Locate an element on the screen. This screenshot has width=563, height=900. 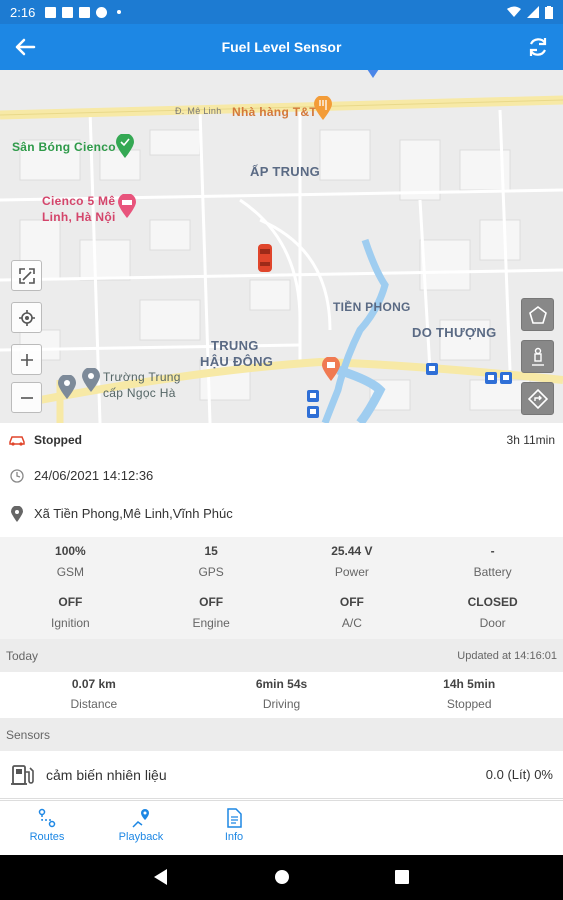
state-duration: 3h 11min is located at coordinates (530, 440).